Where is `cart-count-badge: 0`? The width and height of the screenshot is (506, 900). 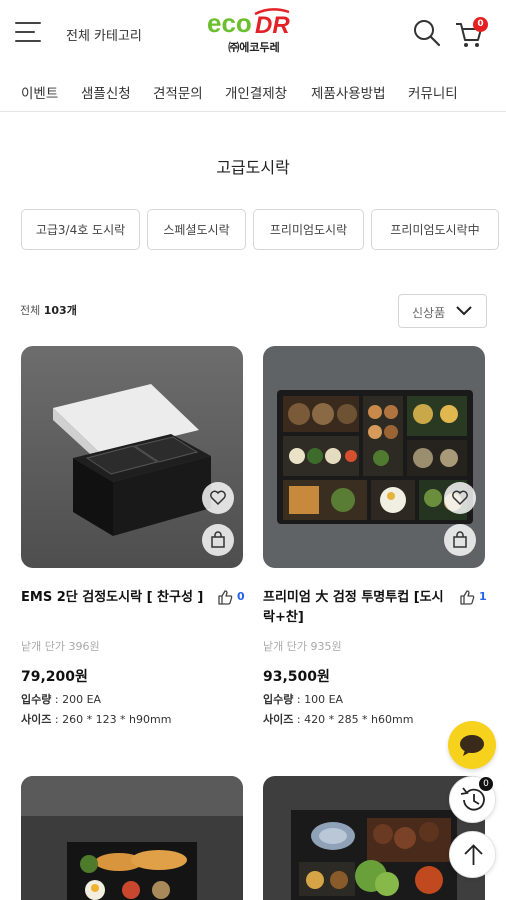 cart-count-badge: 0 is located at coordinates (480, 24).